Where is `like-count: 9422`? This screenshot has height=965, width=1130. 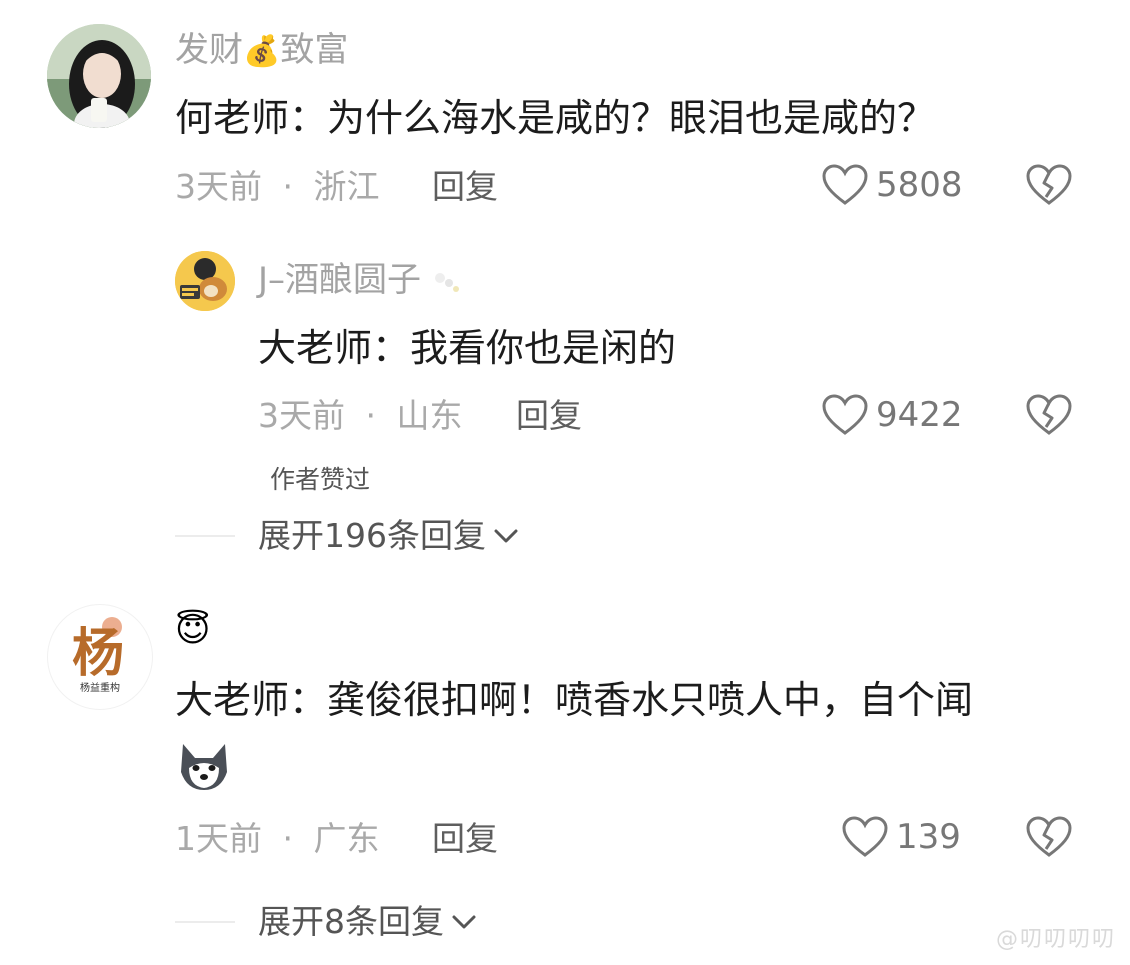 like-count: 9422 is located at coordinates (919, 415).